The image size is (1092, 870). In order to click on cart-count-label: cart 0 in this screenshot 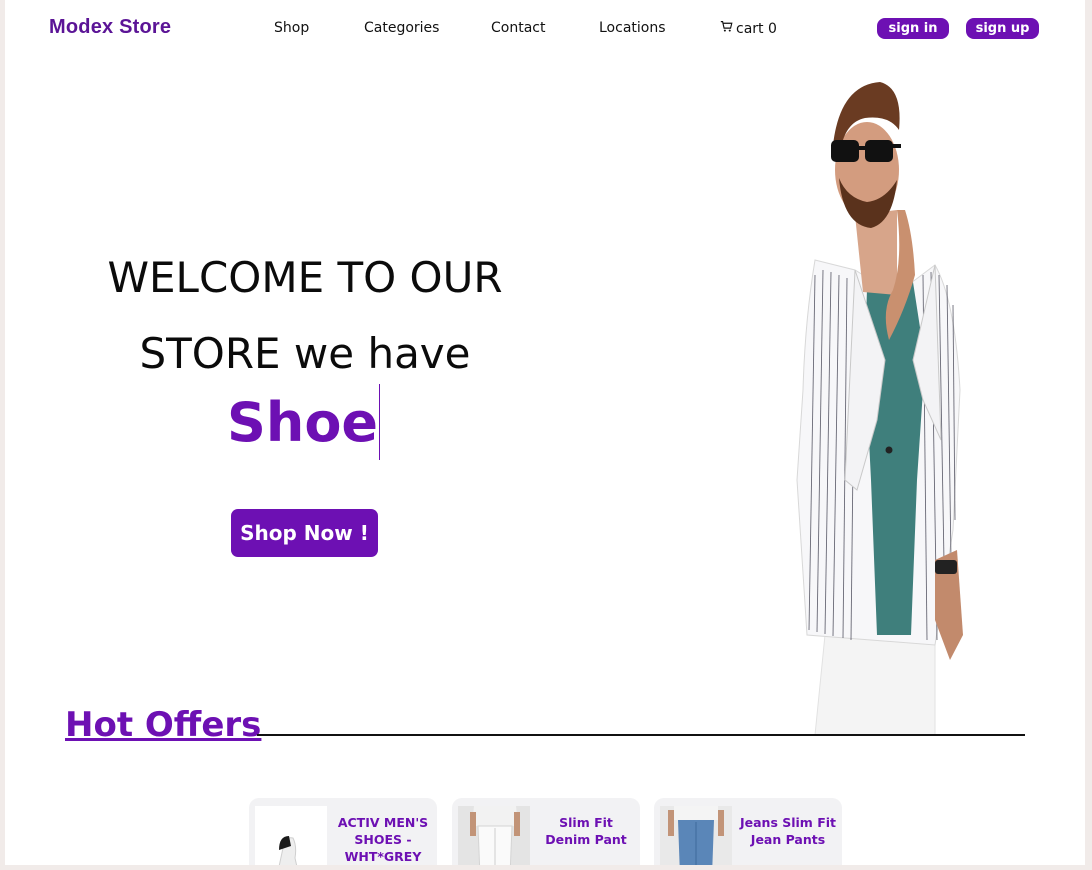, I will do `click(756, 28)`.